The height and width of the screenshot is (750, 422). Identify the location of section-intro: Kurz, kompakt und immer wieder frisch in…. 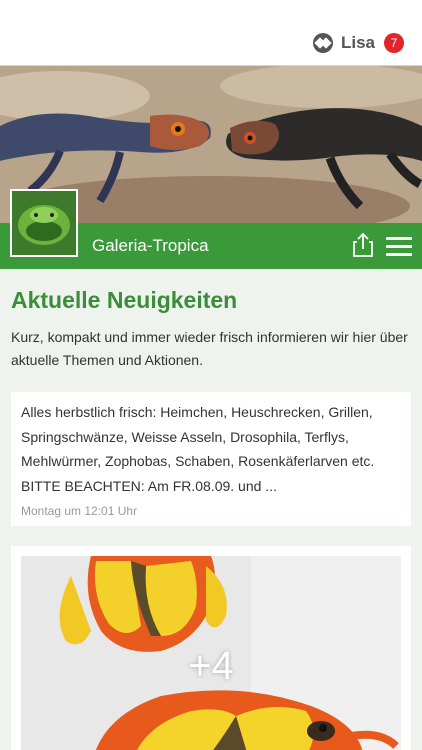
(209, 348).